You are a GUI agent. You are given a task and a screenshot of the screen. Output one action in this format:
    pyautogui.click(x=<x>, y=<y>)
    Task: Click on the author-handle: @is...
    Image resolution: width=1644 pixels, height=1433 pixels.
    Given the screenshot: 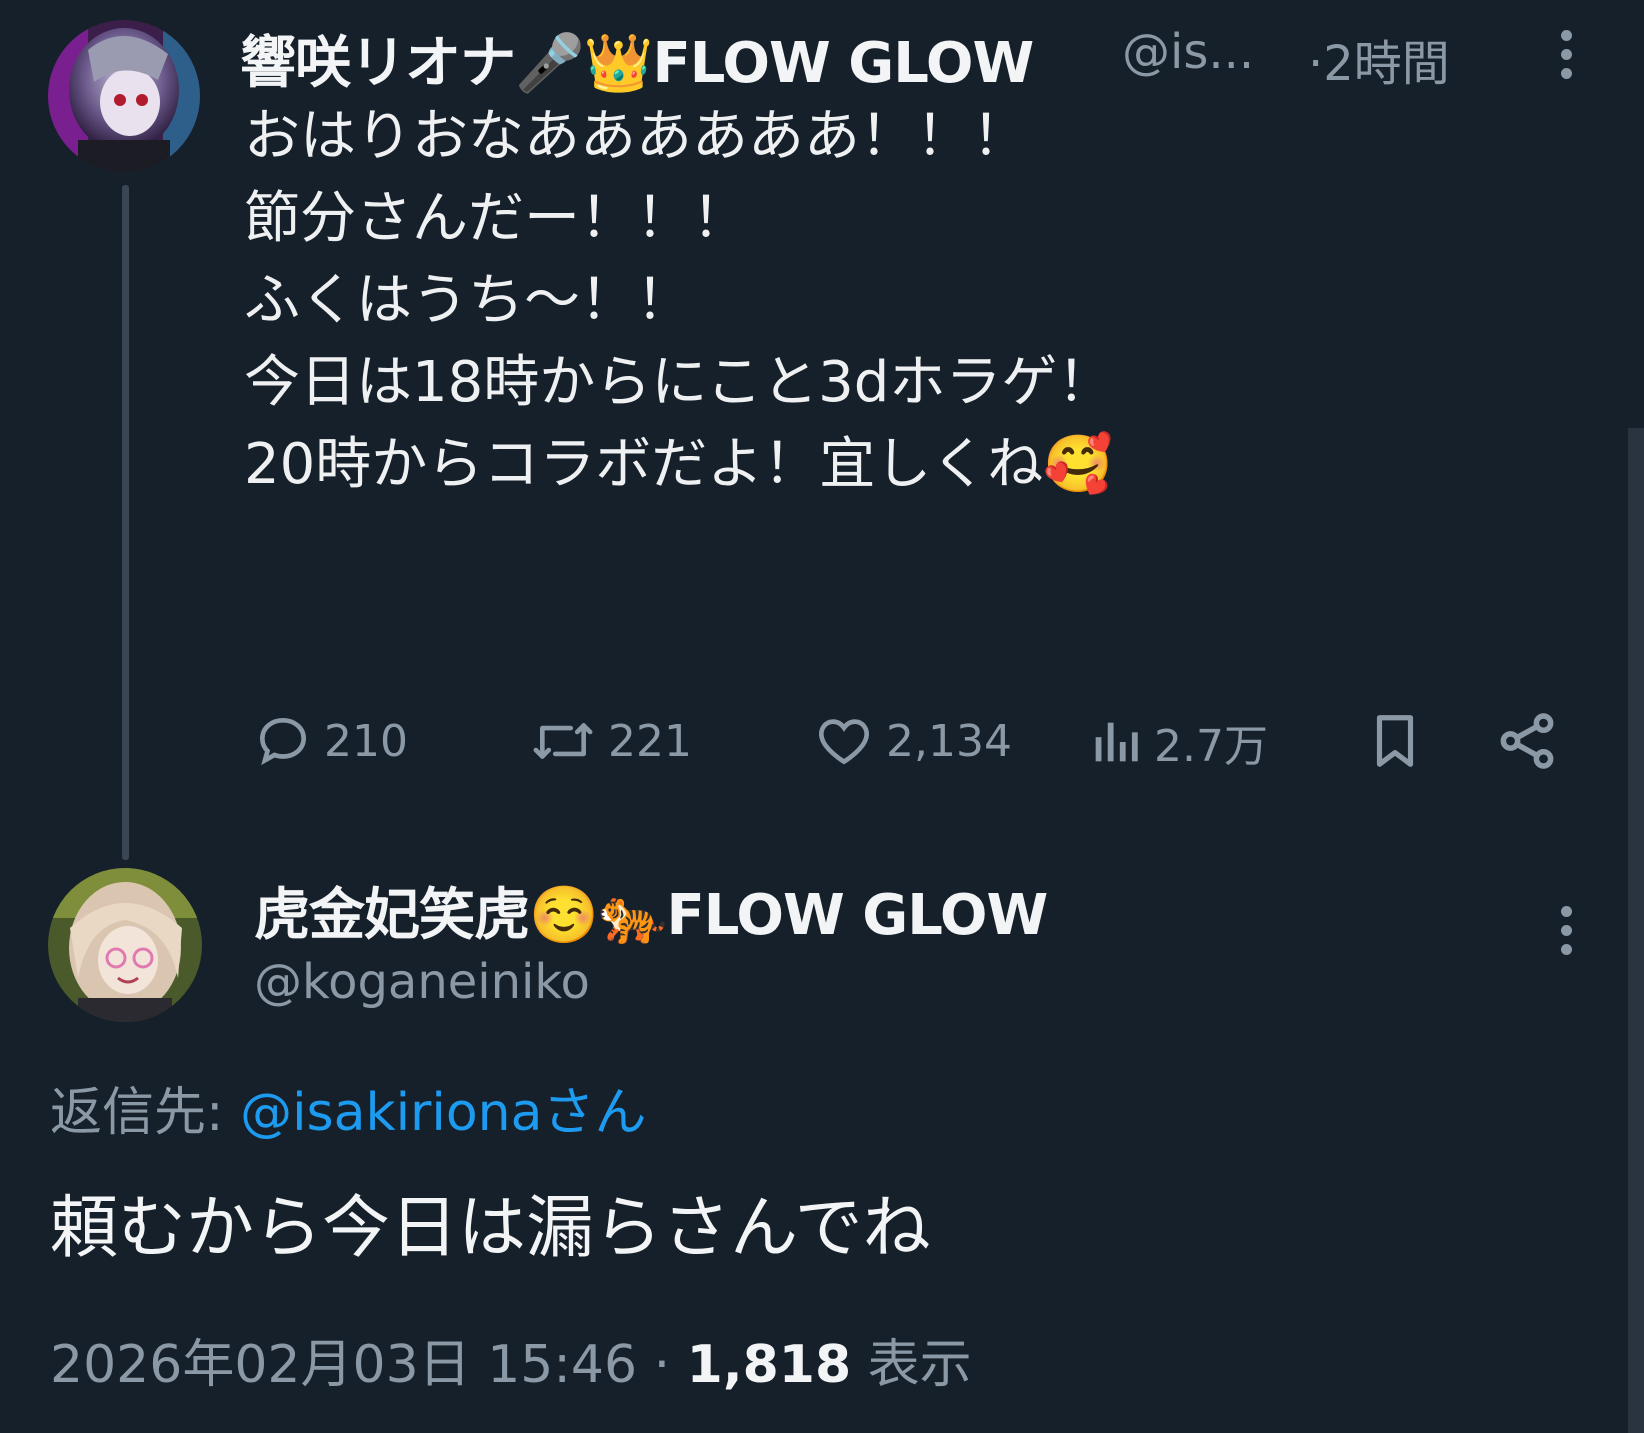 What is the action you would take?
    pyautogui.click(x=1188, y=52)
    